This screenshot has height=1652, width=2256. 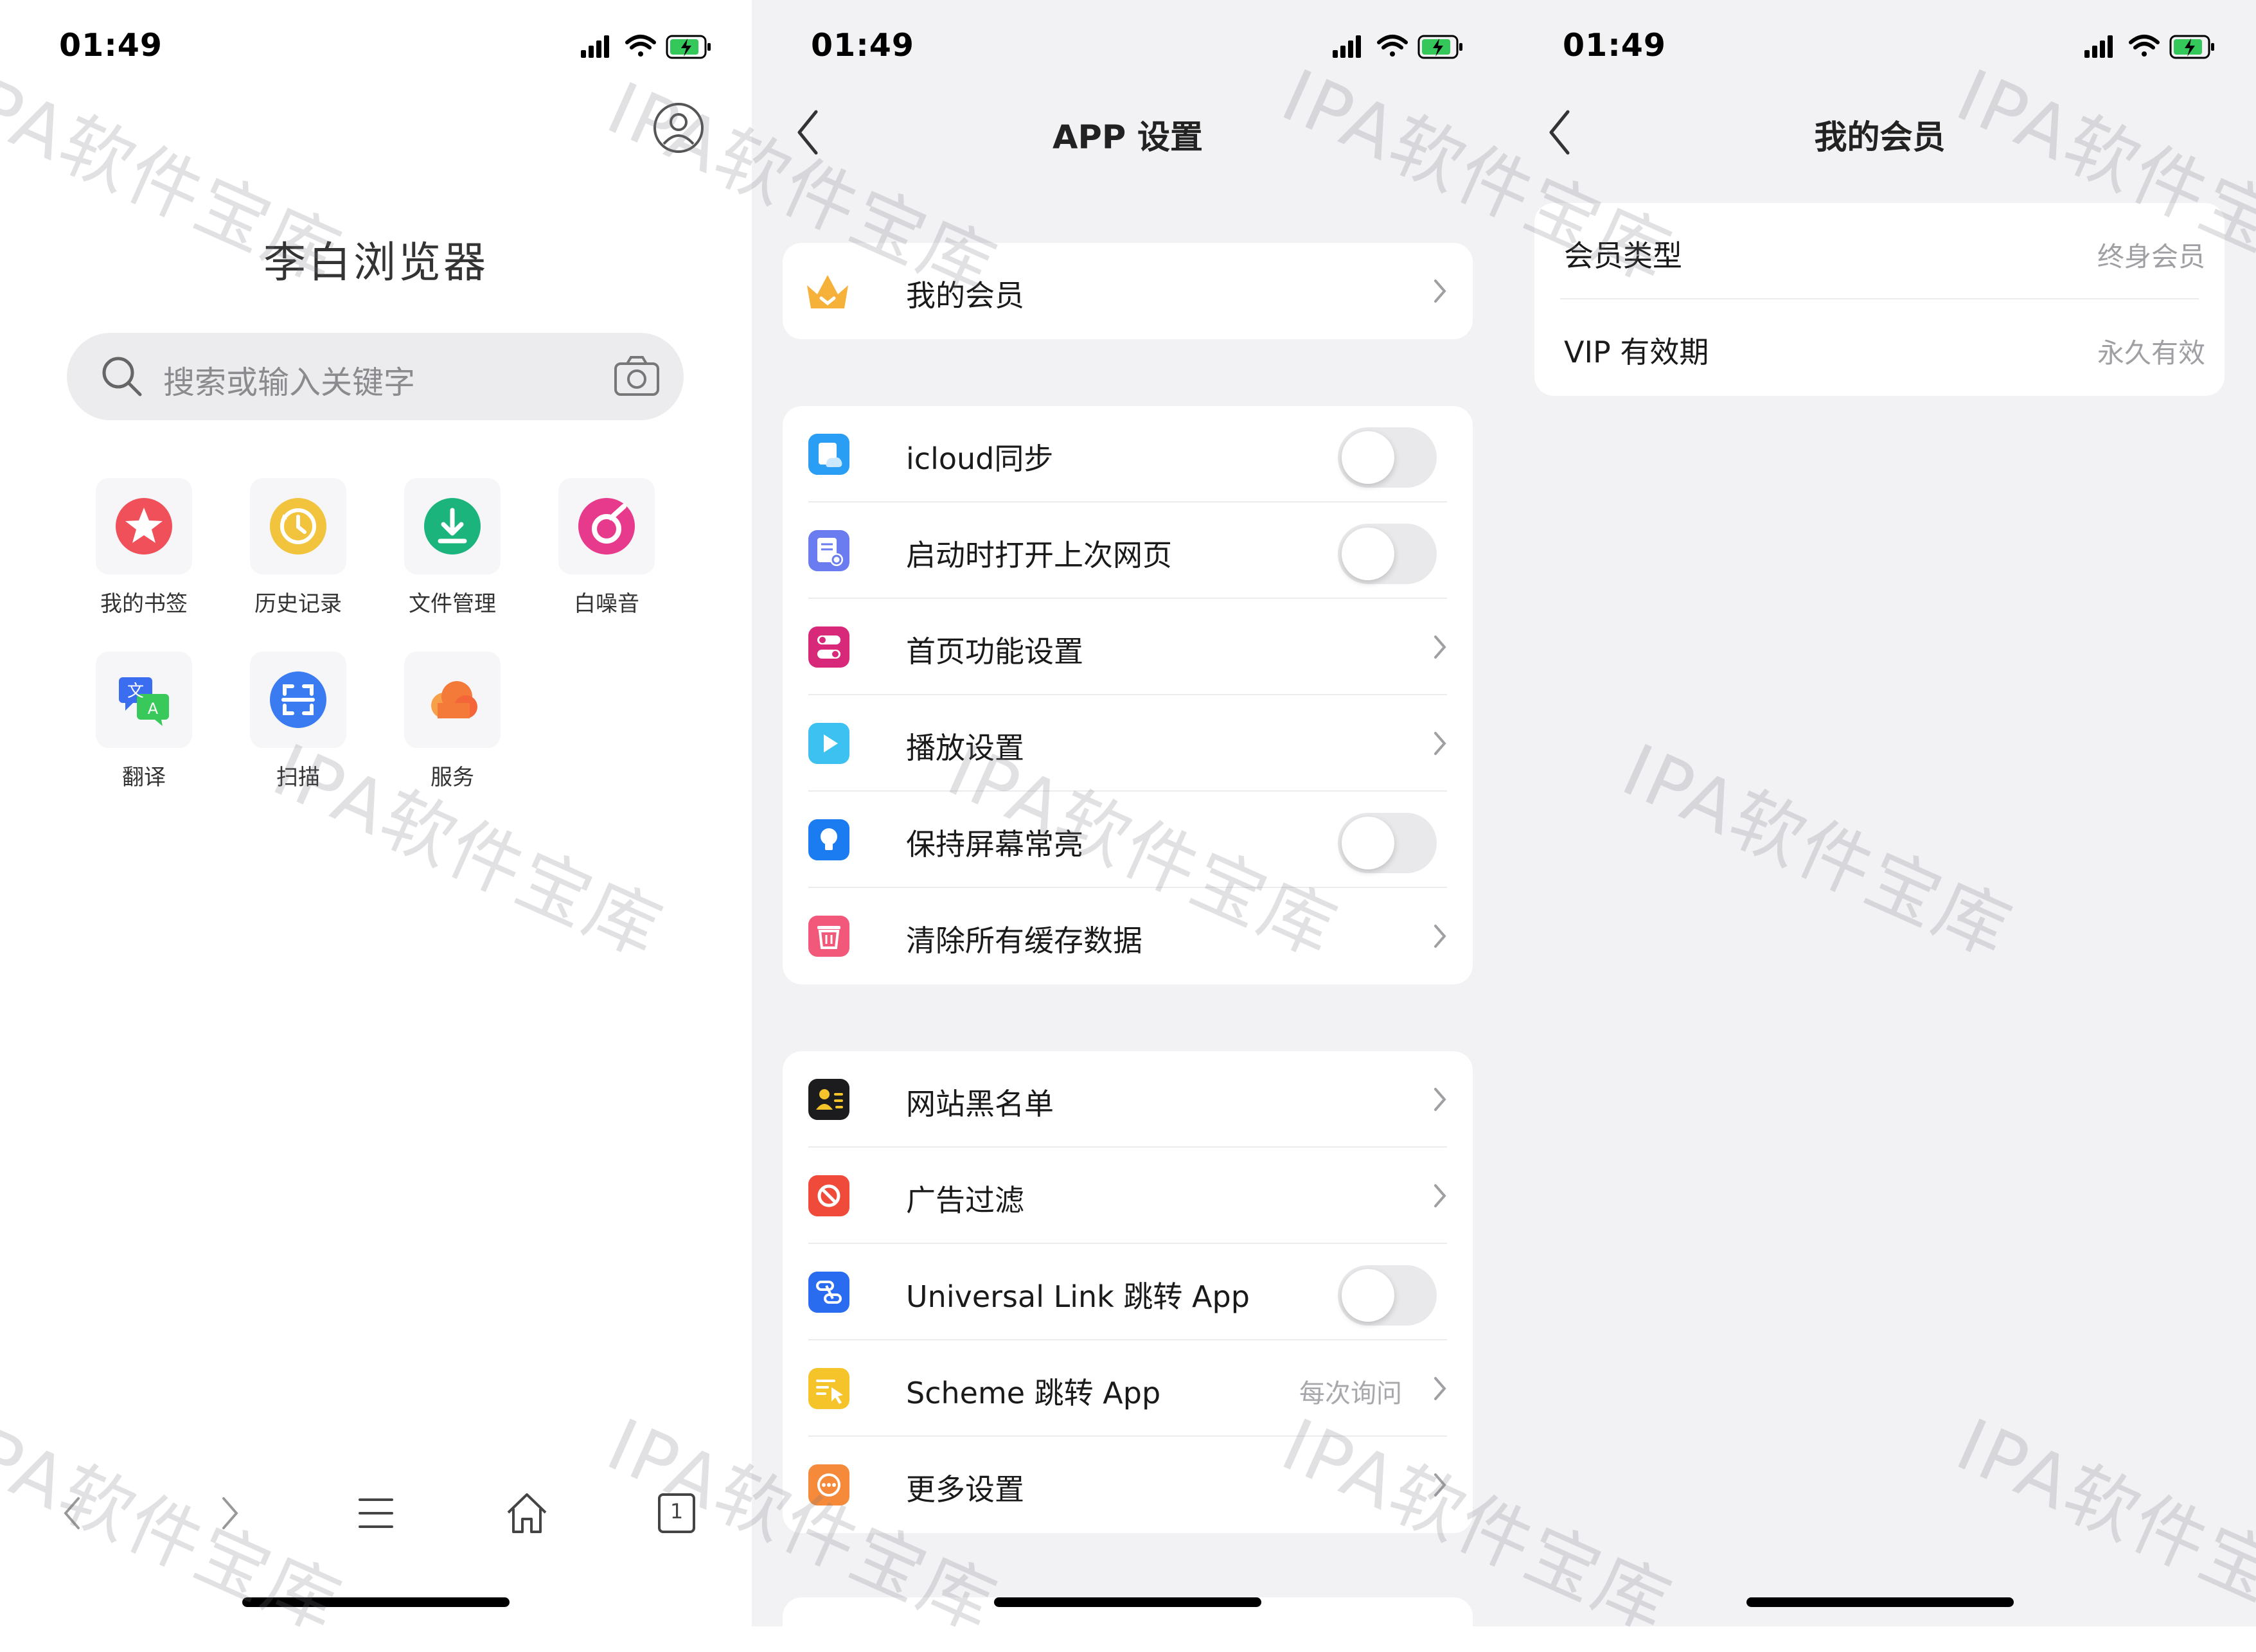 What do you see at coordinates (2151, 353) in the screenshot?
I see `row-value: 永久有效` at bounding box center [2151, 353].